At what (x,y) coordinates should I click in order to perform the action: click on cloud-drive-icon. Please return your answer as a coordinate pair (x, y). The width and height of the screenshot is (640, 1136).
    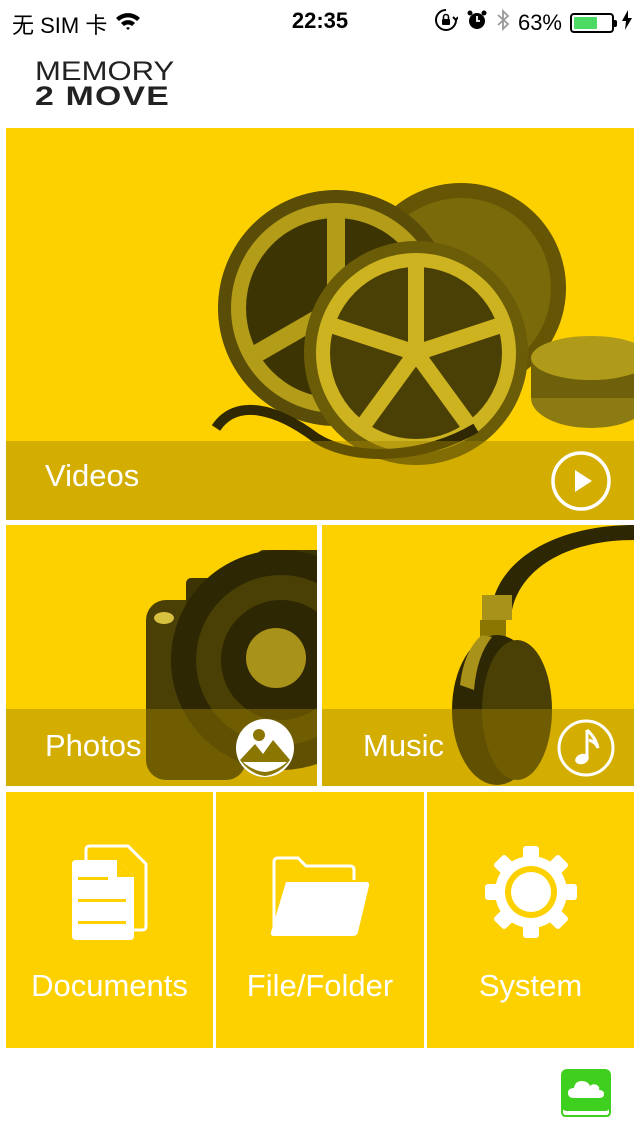
    Looking at the image, I should click on (586, 1093).